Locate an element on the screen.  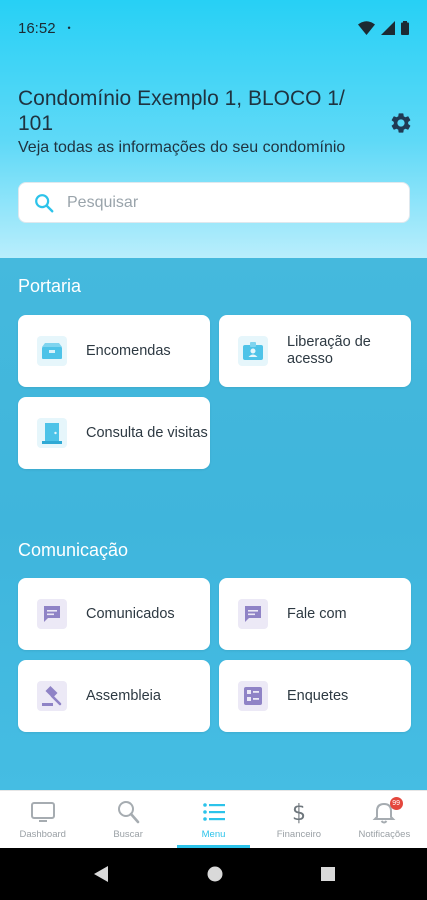
poll-icon is located at coordinates (253, 696).